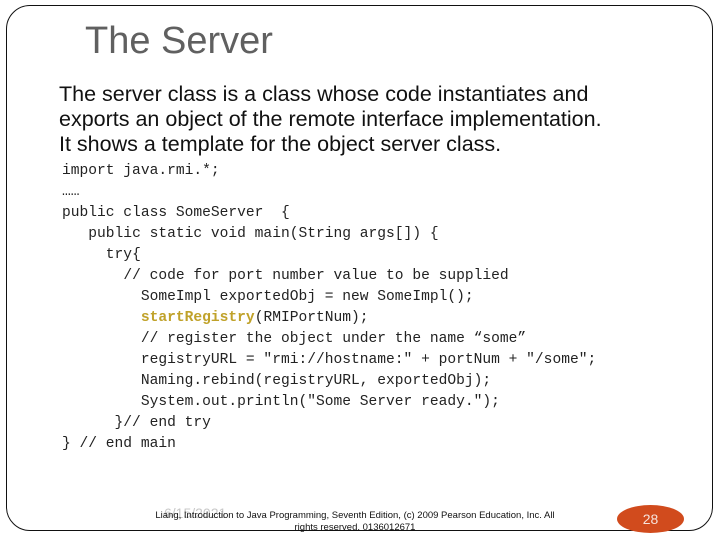 The width and height of the screenshot is (720, 540). Describe the element at coordinates (329, 444) in the screenshot. I see `code-line: } // end main` at that location.